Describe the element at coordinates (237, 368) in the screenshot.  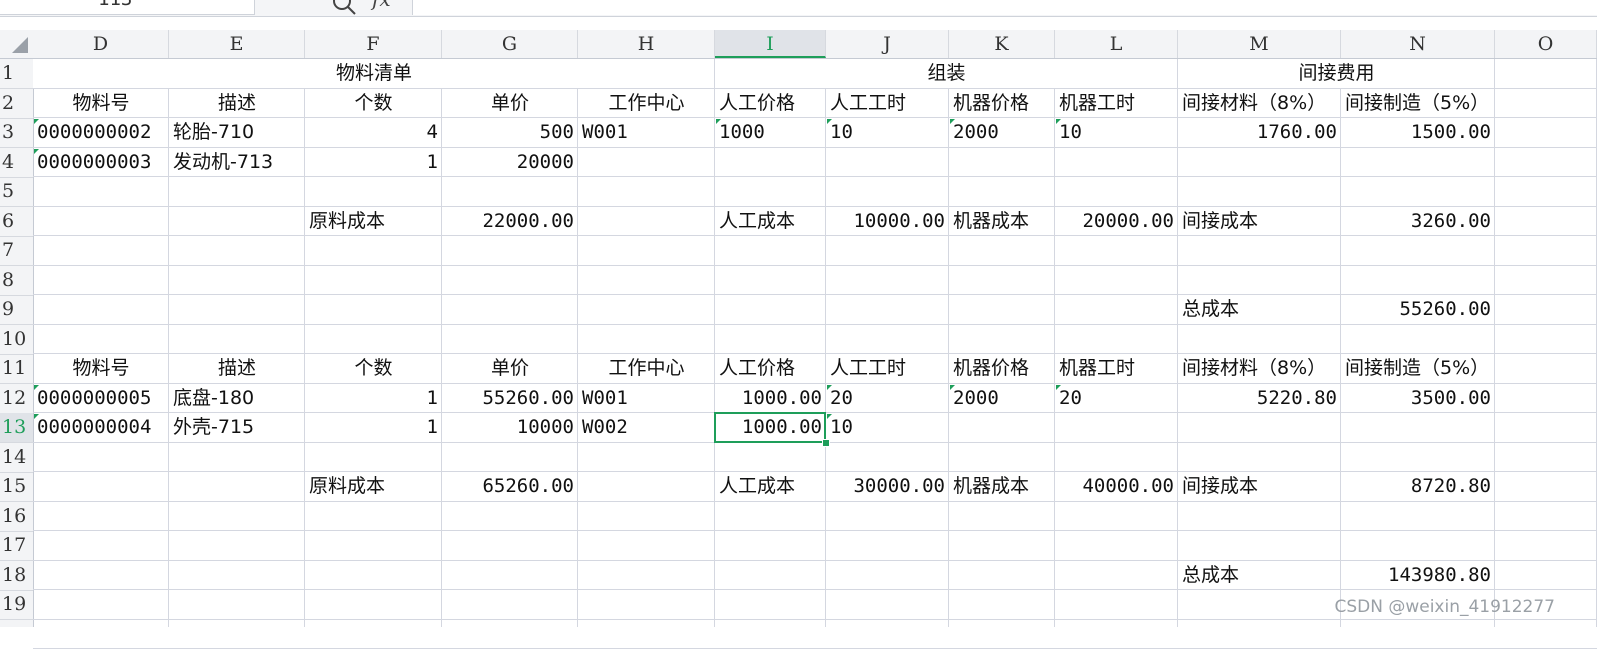
I see `cell-e11: 描述` at that location.